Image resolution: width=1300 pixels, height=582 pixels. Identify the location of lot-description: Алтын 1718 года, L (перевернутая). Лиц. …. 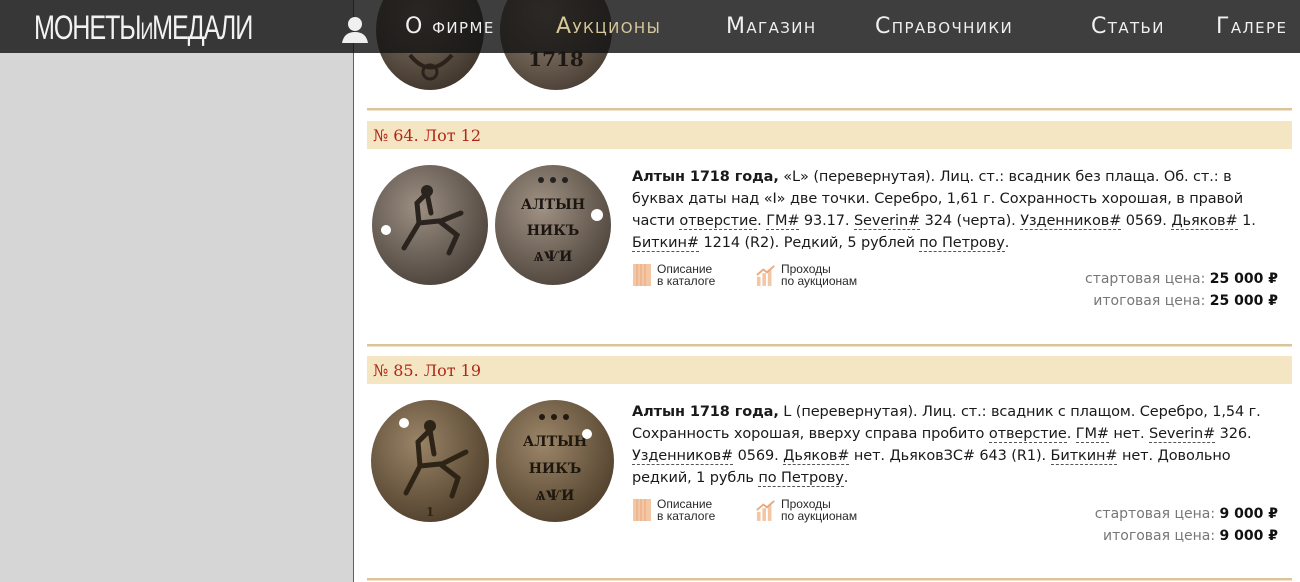
(946, 445).